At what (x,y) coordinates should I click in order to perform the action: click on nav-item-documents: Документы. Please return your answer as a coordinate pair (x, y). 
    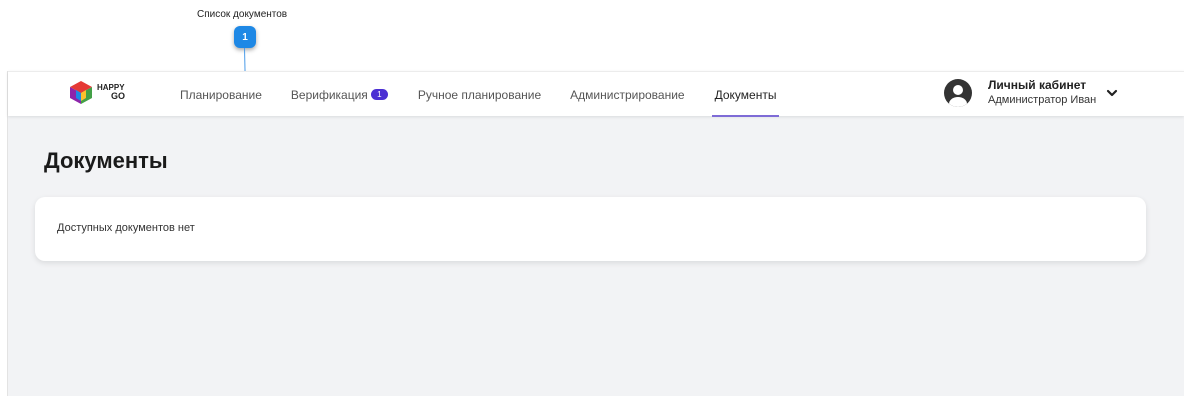
    Looking at the image, I should click on (745, 94).